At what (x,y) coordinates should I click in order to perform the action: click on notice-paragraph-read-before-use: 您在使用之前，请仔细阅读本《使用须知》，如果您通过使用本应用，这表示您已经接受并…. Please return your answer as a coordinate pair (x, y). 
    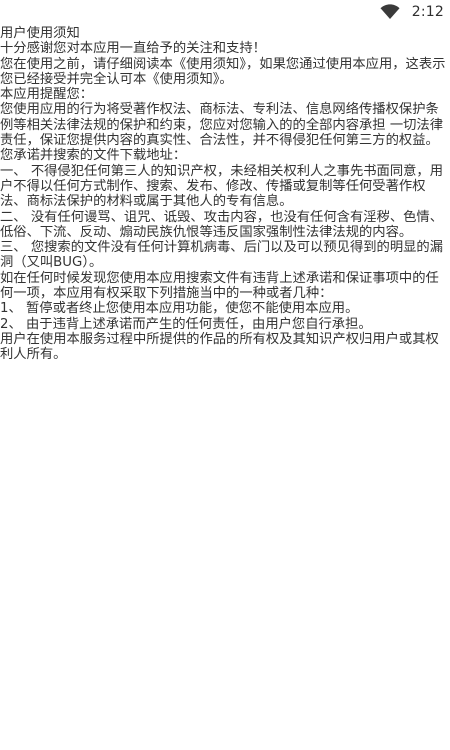
    Looking at the image, I should click on (223, 71).